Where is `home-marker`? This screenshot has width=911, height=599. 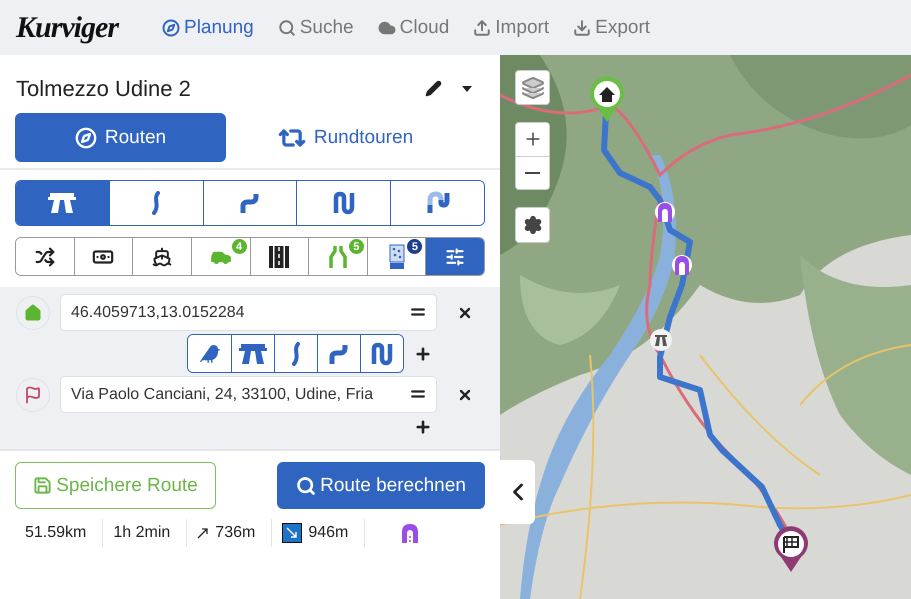
home-marker is located at coordinates (607, 99).